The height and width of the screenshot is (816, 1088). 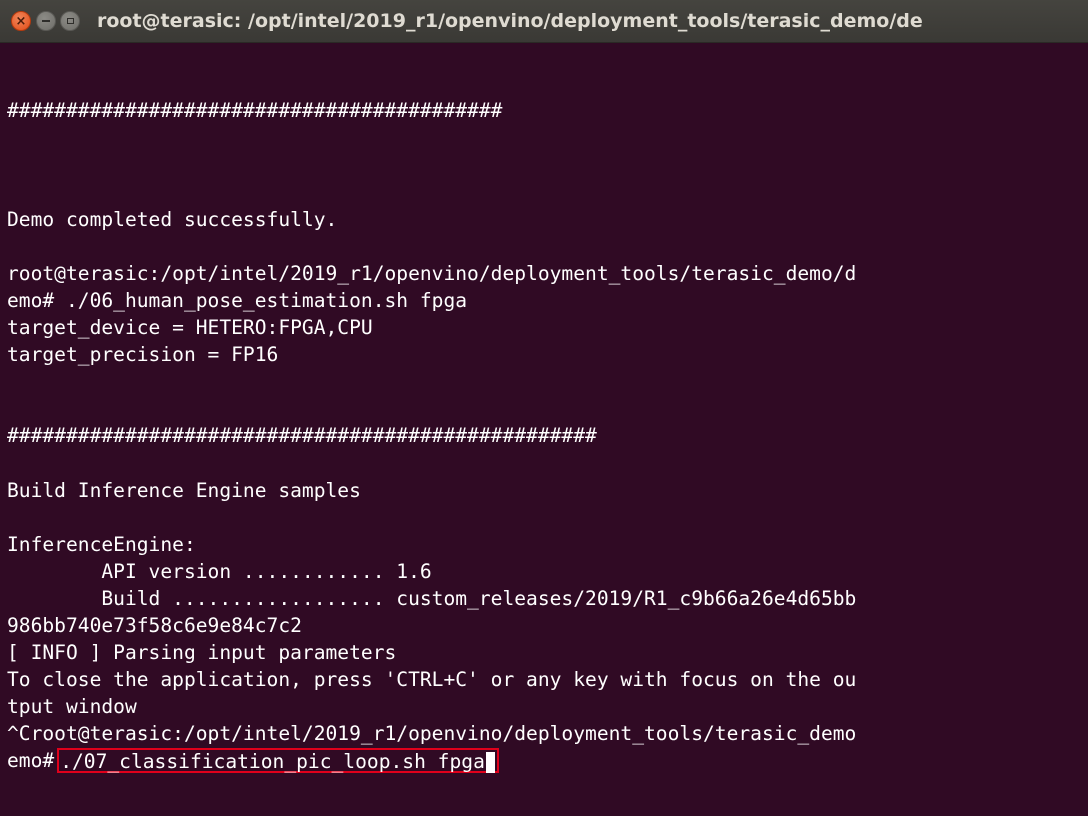 What do you see at coordinates (31, 761) in the screenshot?
I see `prompt-prefix: emo#` at bounding box center [31, 761].